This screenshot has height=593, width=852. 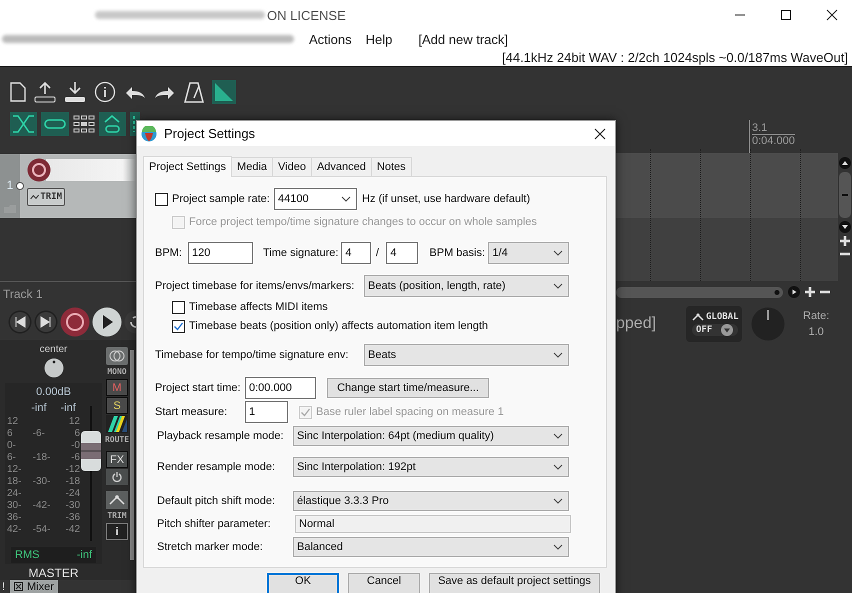 What do you see at coordinates (379, 39) in the screenshot?
I see `menu-item: Help` at bounding box center [379, 39].